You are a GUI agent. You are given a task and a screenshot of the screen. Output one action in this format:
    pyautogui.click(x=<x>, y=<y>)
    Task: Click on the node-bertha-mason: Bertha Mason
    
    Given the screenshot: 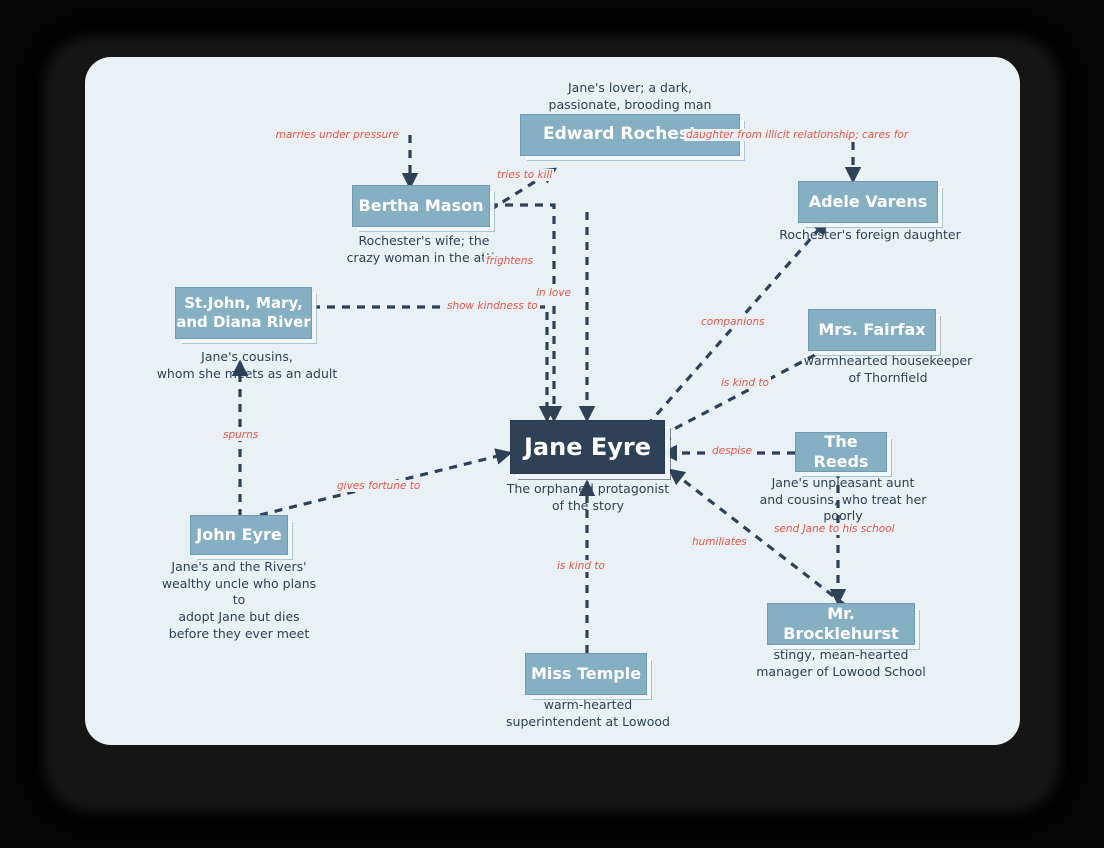 What is the action you would take?
    pyautogui.click(x=421, y=206)
    